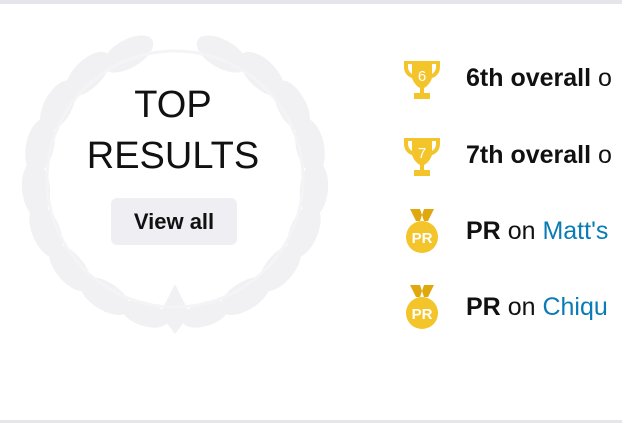 Image resolution: width=622 pixels, height=438 pixels. Describe the element at coordinates (529, 154) in the screenshot. I see `result-rank: 7th overall` at that location.